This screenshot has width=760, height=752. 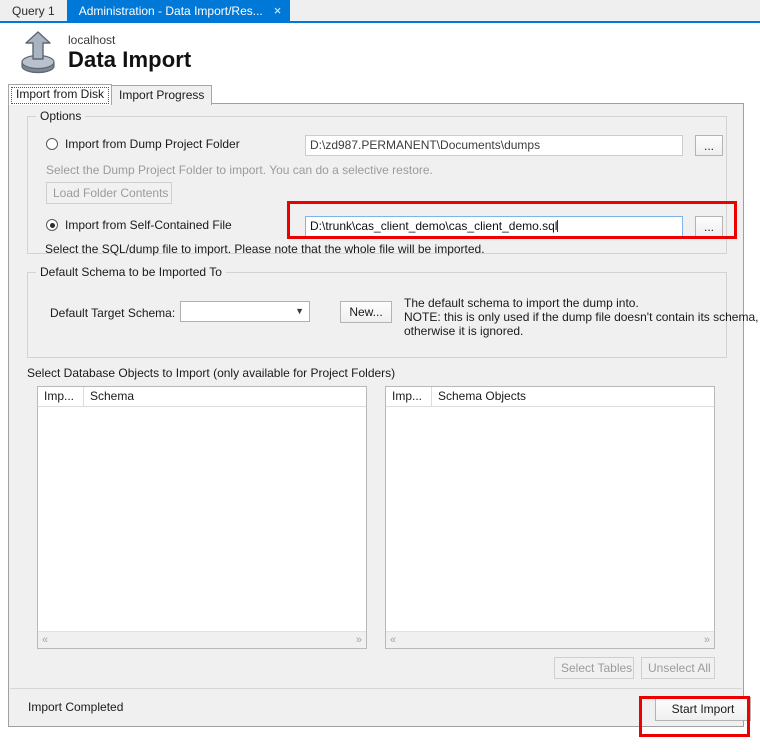 I want to click on schema-list-hscrollbar: « », so click(x=202, y=639).